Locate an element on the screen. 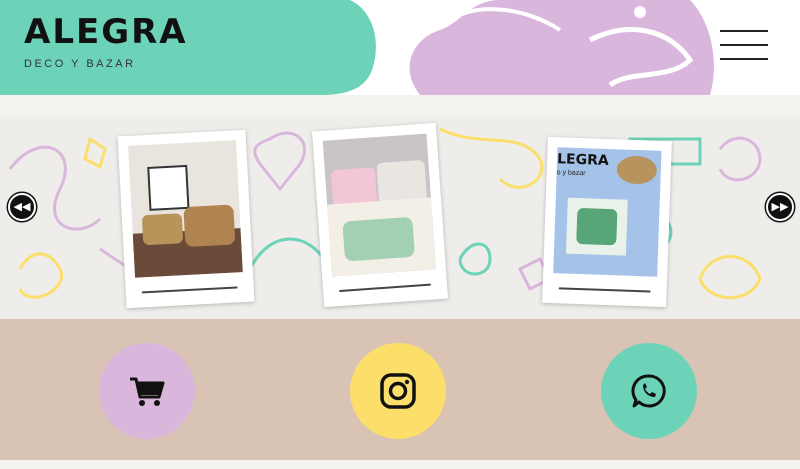 This screenshot has height=469, width=800. shop-cart-button is located at coordinates (147, 391).